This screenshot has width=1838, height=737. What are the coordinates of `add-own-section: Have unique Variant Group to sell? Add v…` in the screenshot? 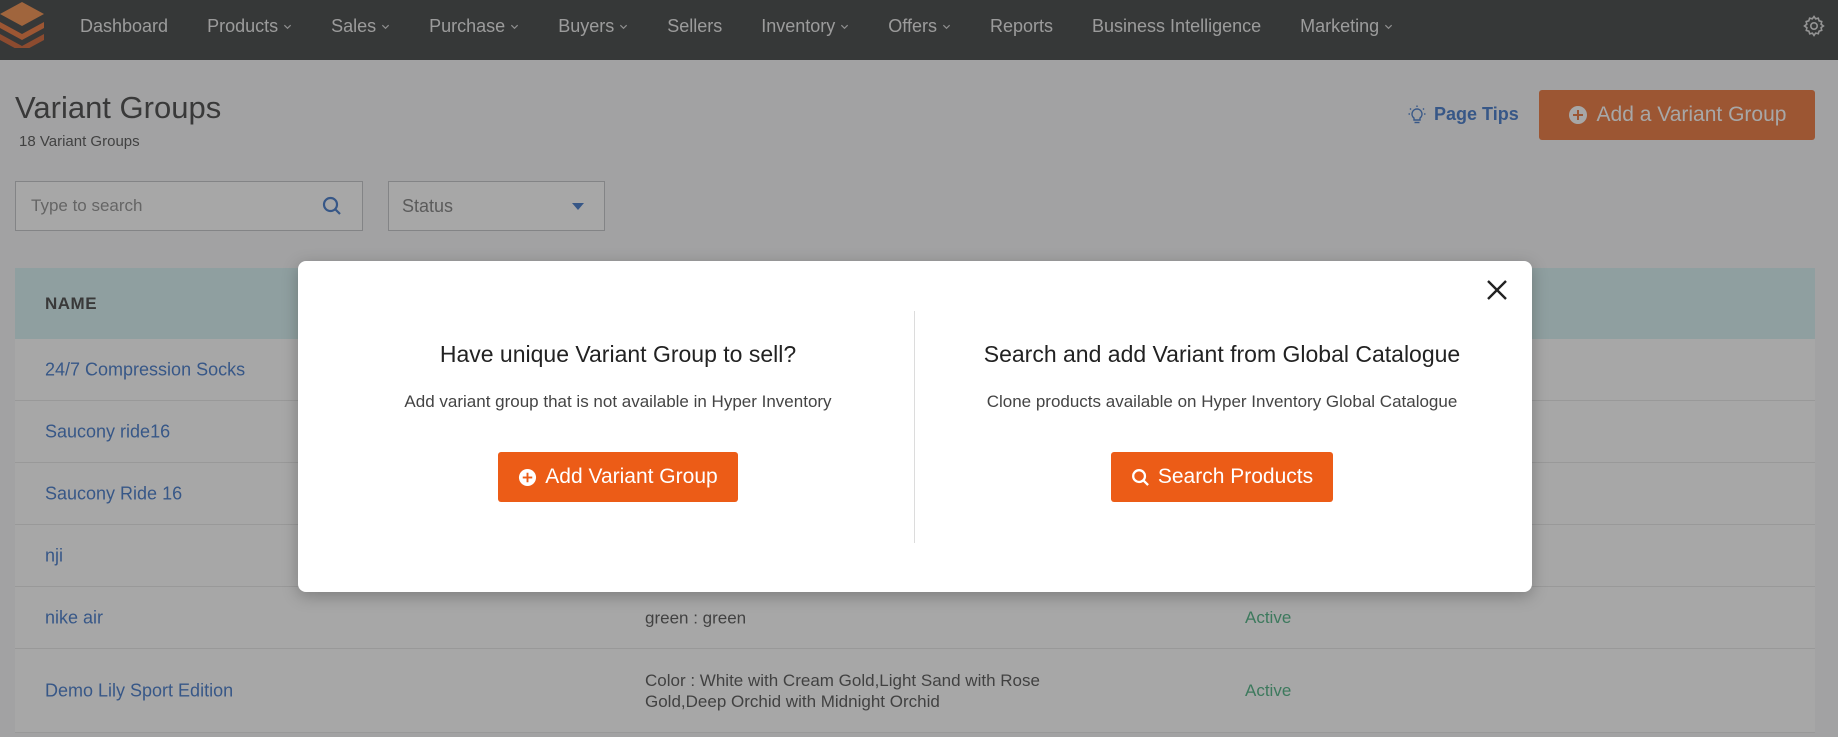 It's located at (618, 421).